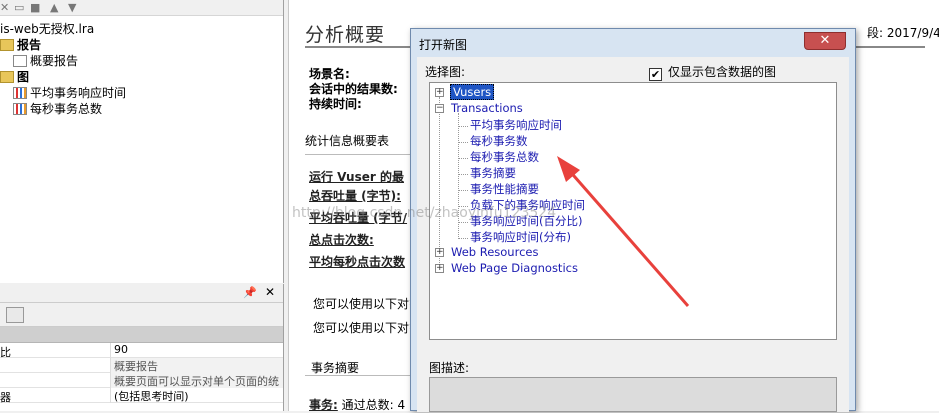 Image resolution: width=939 pixels, height=413 pixels. What do you see at coordinates (347, 141) in the screenshot?
I see `stats-heading: 统计信息概要表` at bounding box center [347, 141].